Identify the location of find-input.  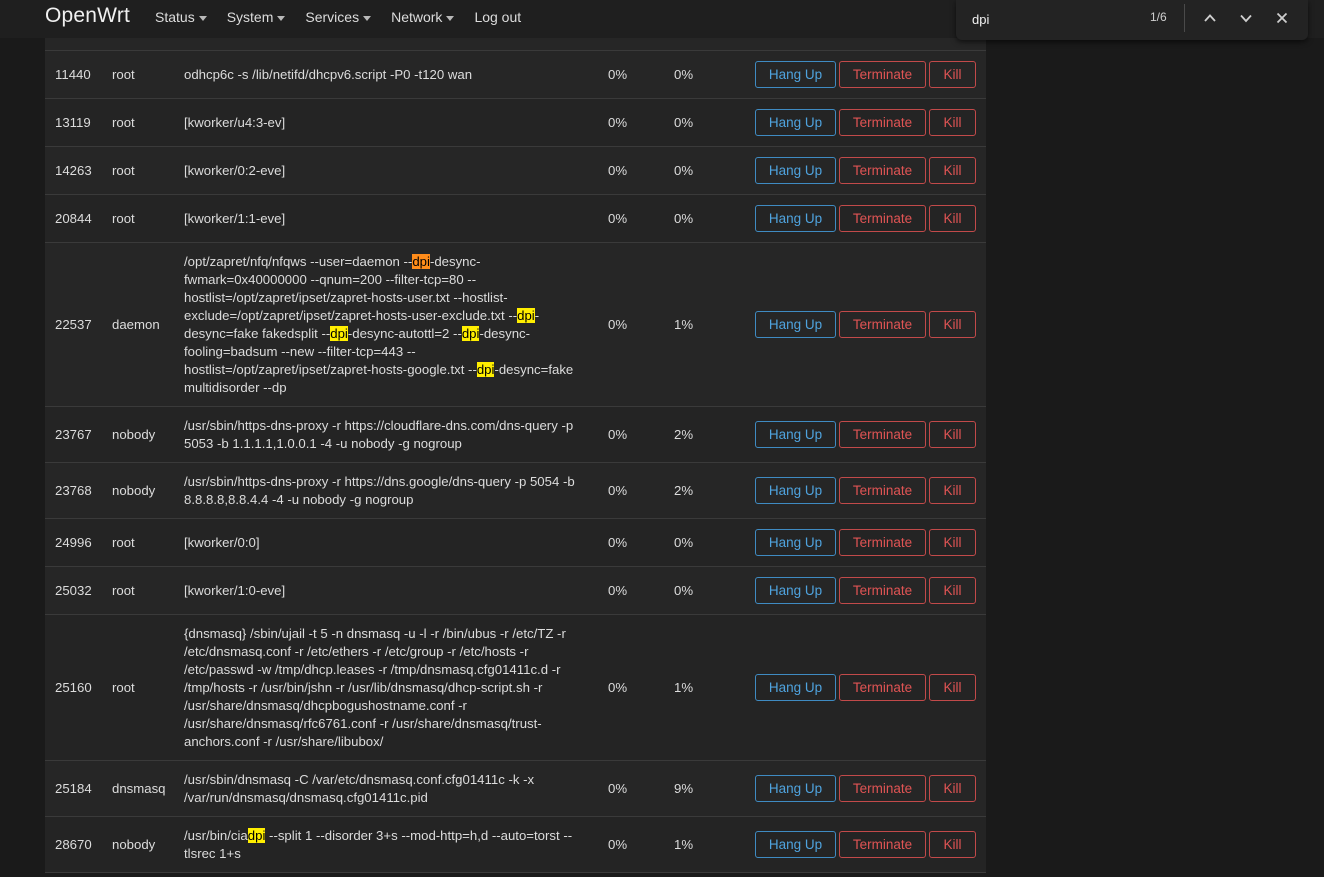
(1057, 19).